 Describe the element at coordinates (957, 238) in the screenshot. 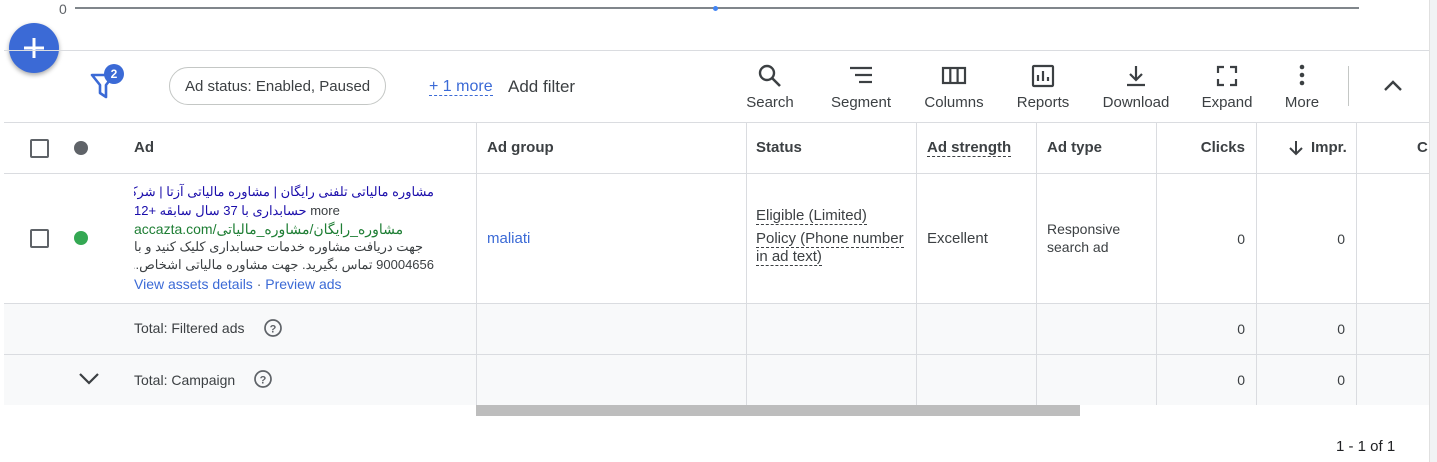

I see `ad-strength-value: Excellent` at that location.